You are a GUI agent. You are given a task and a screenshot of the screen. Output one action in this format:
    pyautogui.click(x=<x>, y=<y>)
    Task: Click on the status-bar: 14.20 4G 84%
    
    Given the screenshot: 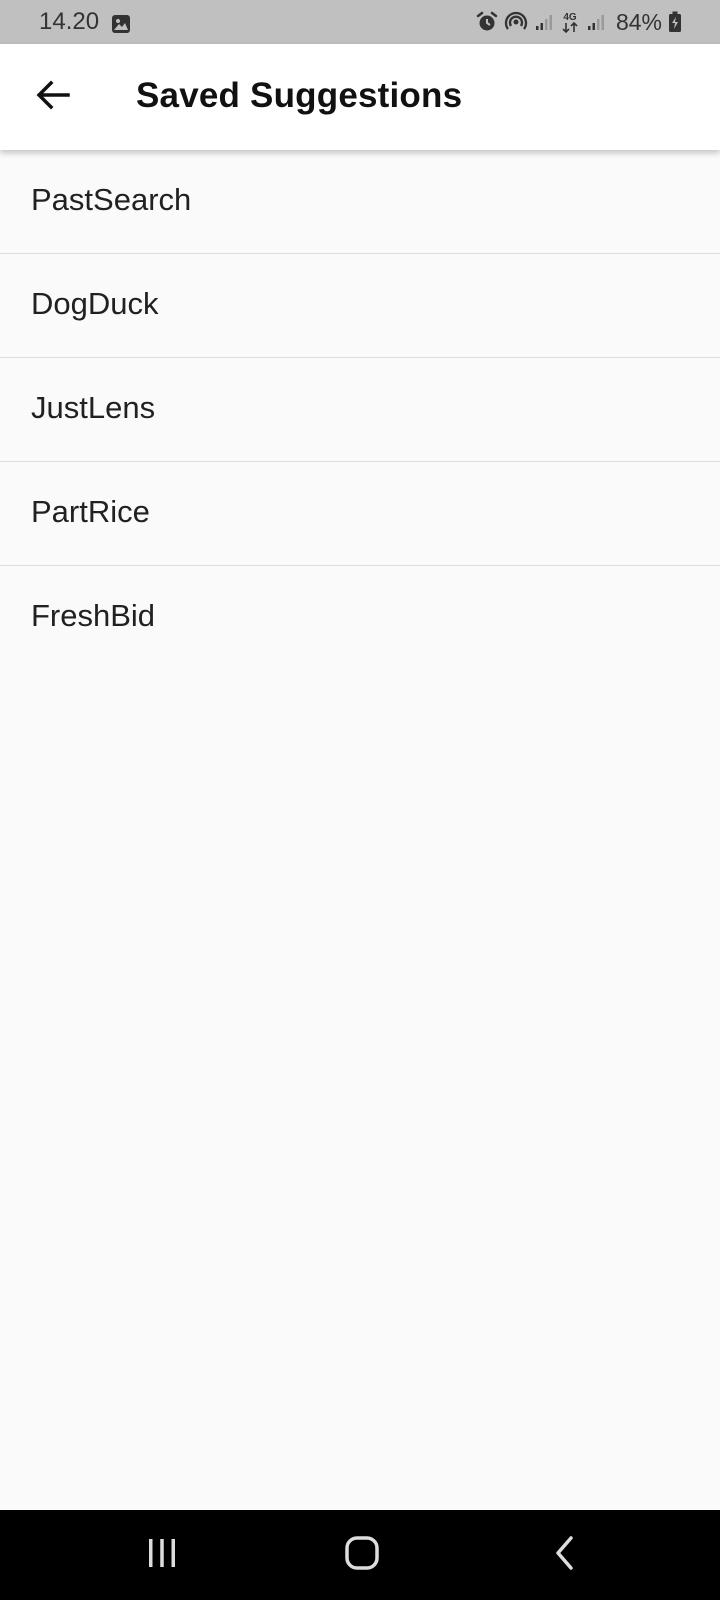 What is the action you would take?
    pyautogui.click(x=360, y=22)
    